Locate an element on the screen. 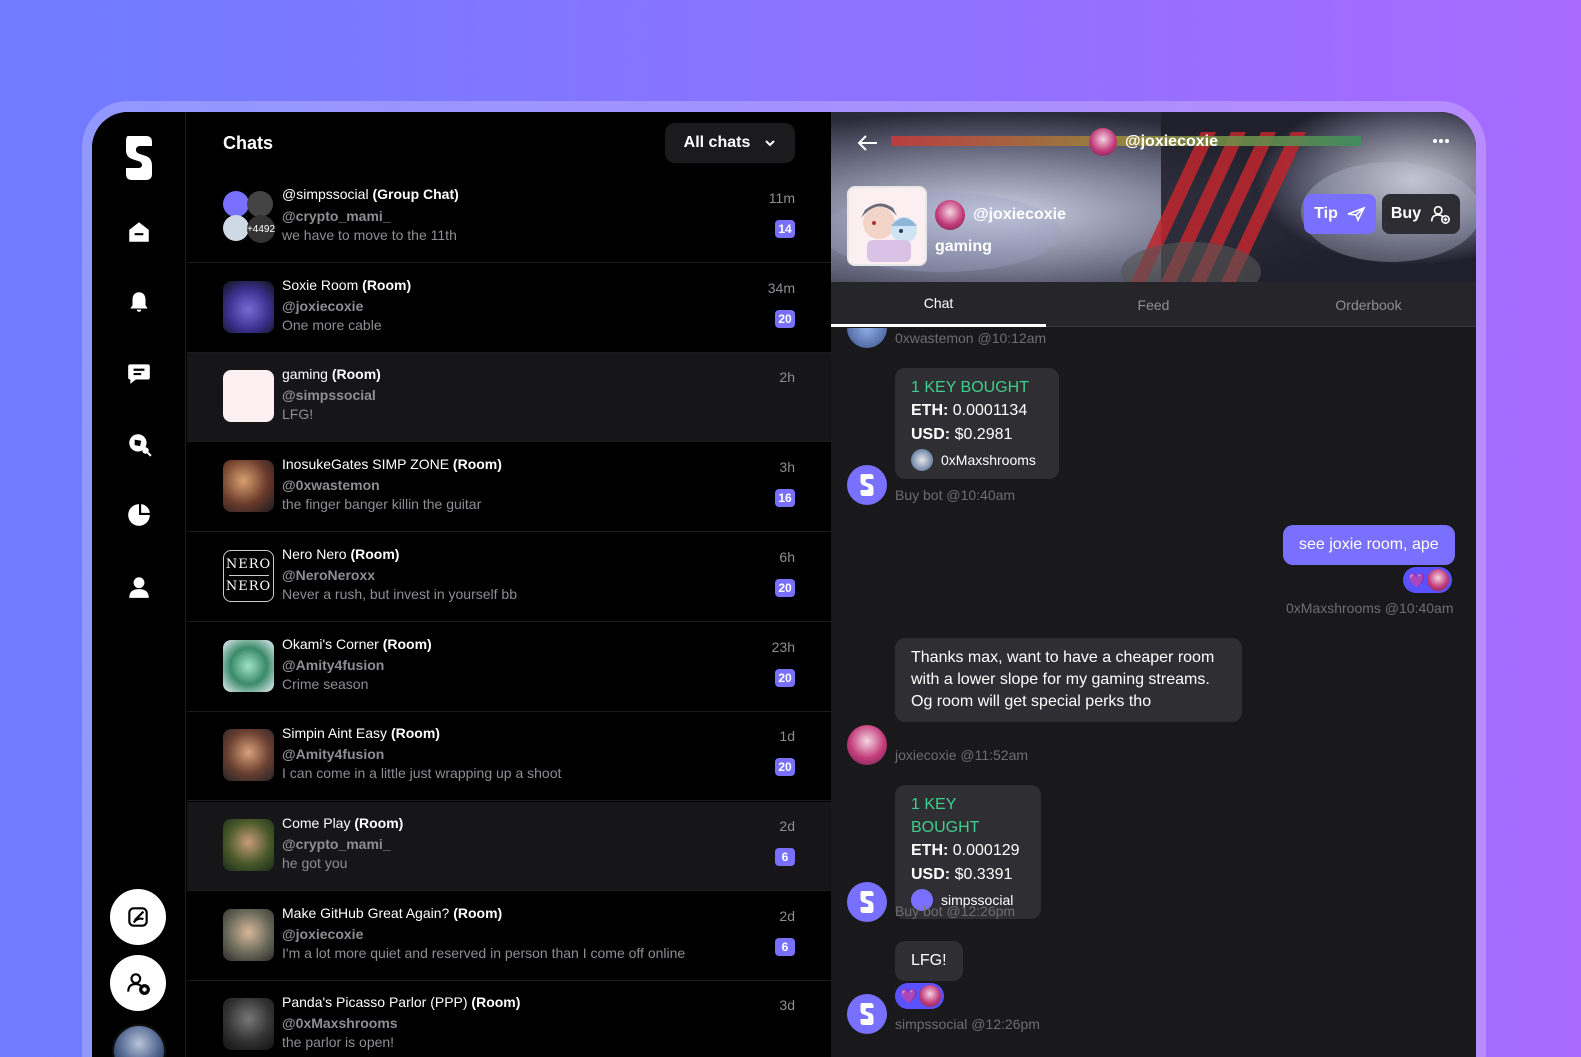 This screenshot has height=1057, width=1581. usd-label: USD: is located at coordinates (931, 434).